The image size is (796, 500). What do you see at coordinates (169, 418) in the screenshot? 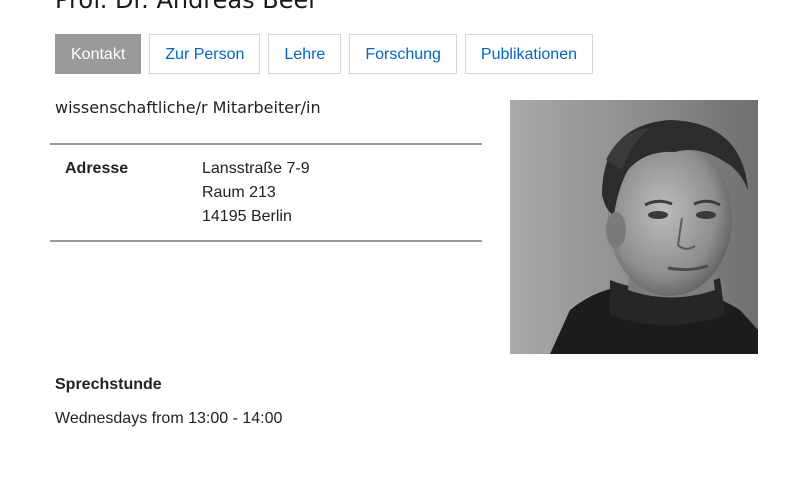
I see `office-hours-text: Wednesdays from 13:00 - 14:00` at bounding box center [169, 418].